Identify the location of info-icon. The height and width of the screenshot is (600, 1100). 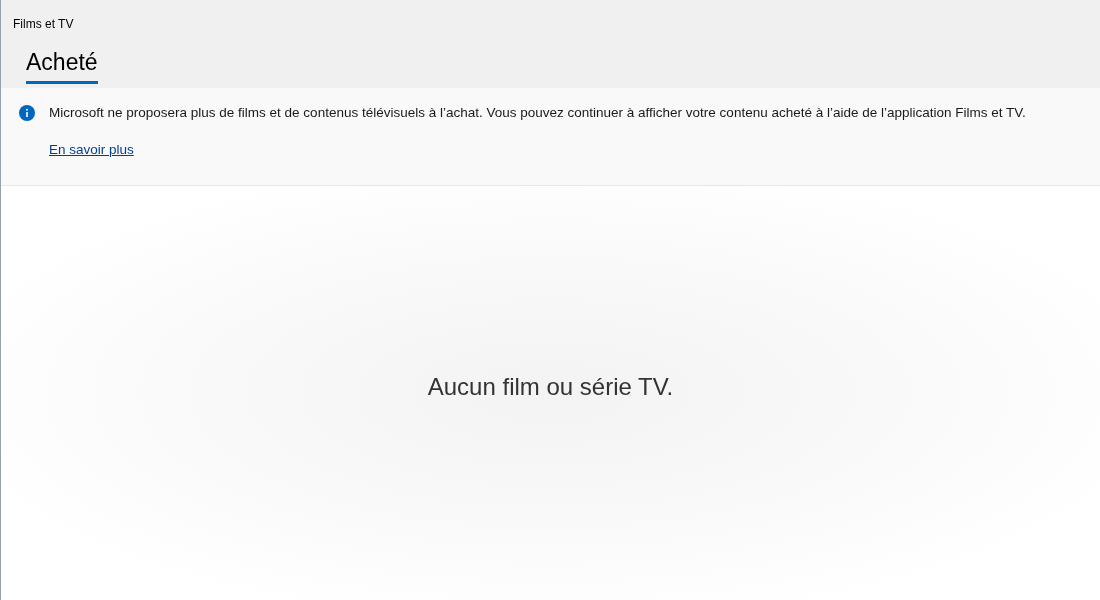
(27, 113).